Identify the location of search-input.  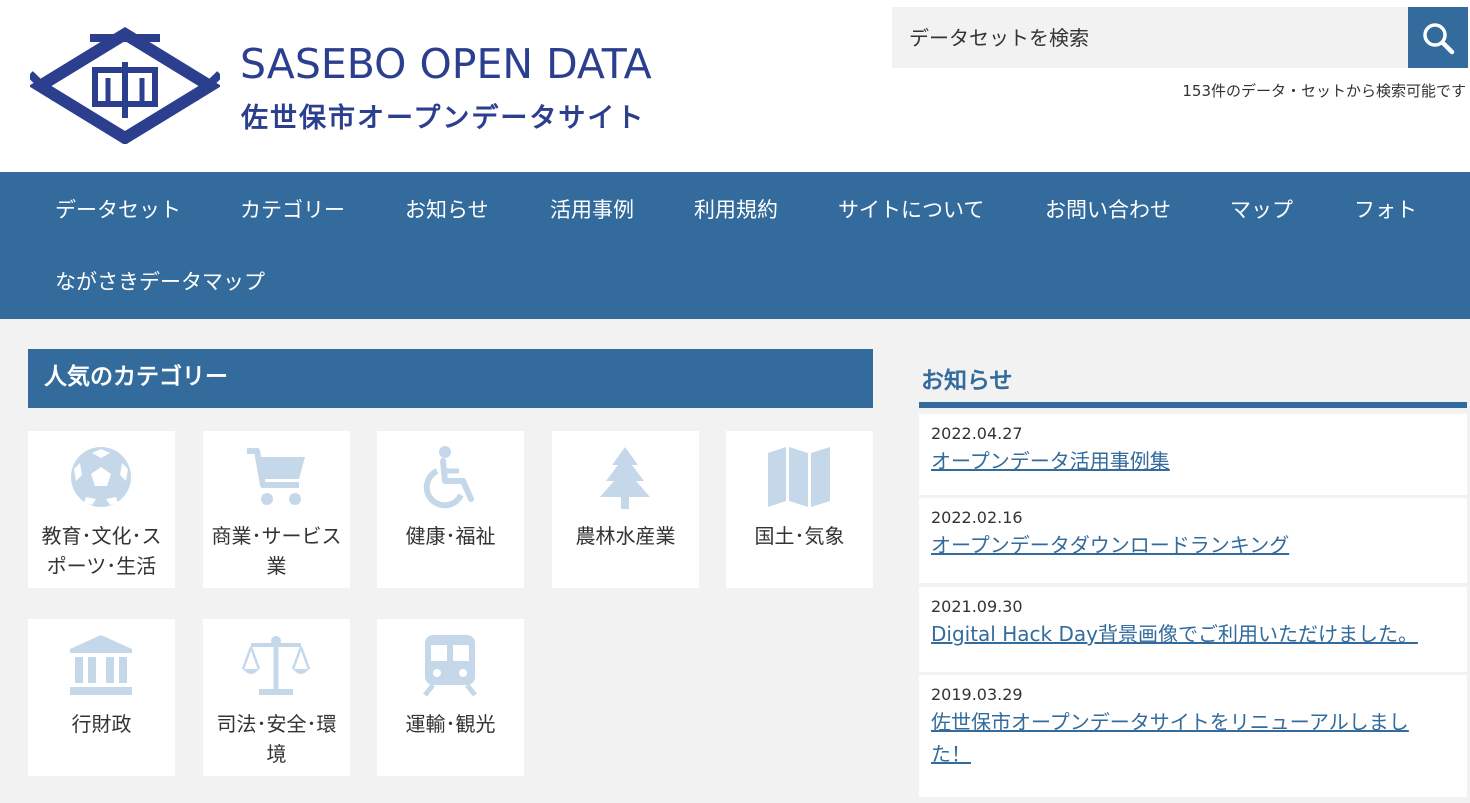
(1150, 37).